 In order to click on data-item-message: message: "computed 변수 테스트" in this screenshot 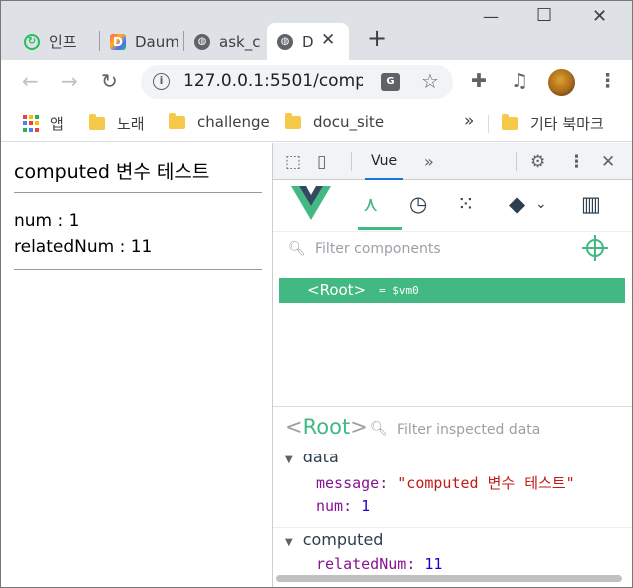, I will do `click(445, 482)`.